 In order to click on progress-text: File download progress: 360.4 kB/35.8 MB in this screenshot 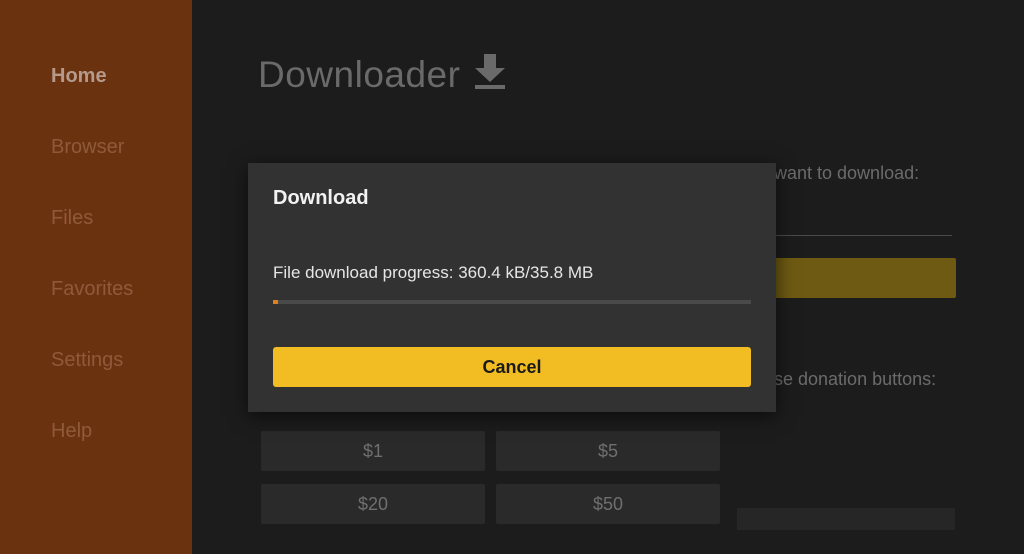, I will do `click(433, 272)`.